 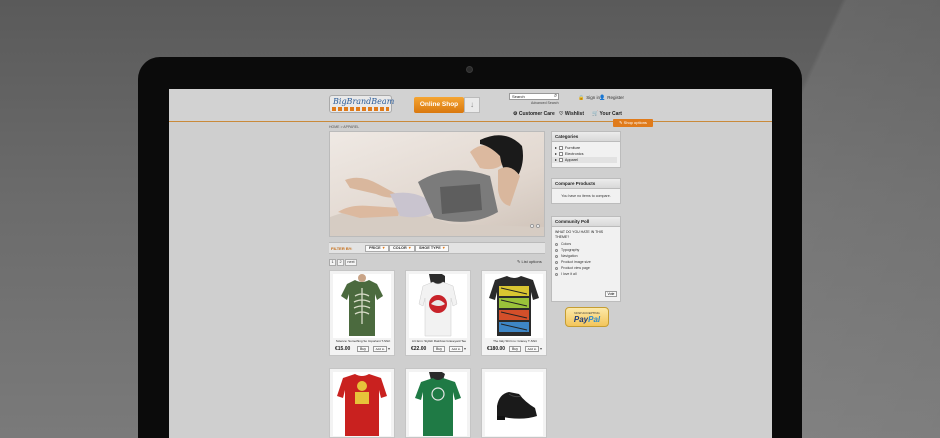 What do you see at coordinates (545, 103) in the screenshot?
I see `advanced-search-link: Advanced Search` at bounding box center [545, 103].